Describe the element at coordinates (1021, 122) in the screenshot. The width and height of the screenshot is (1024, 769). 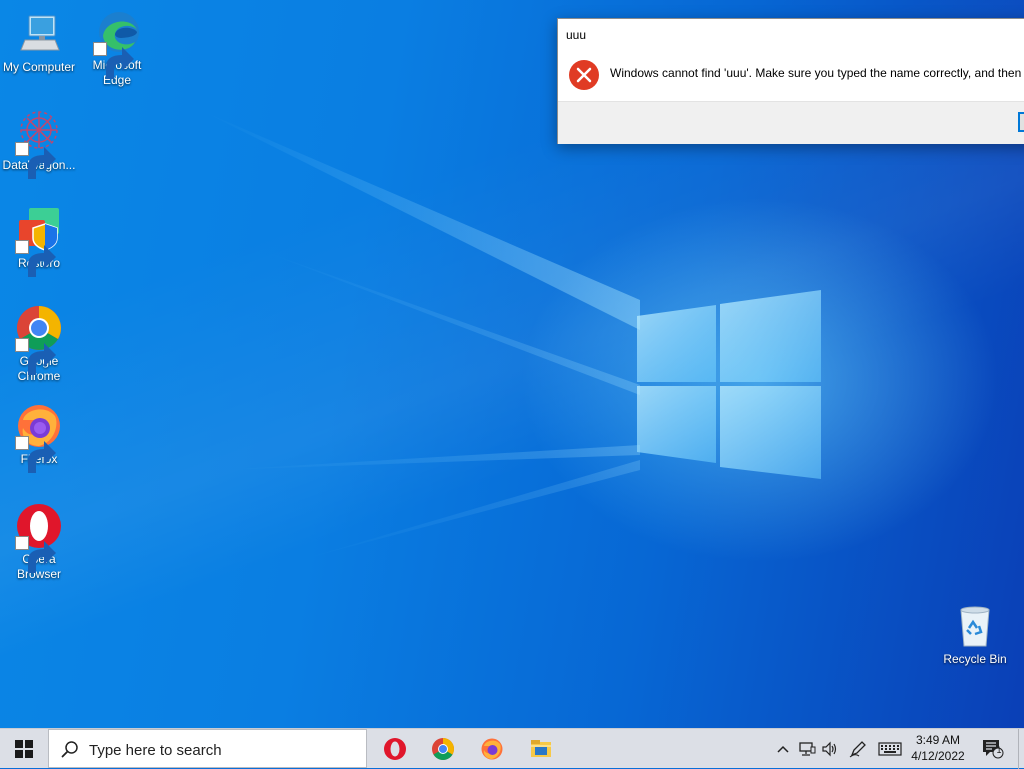
I see `ok-button` at that location.